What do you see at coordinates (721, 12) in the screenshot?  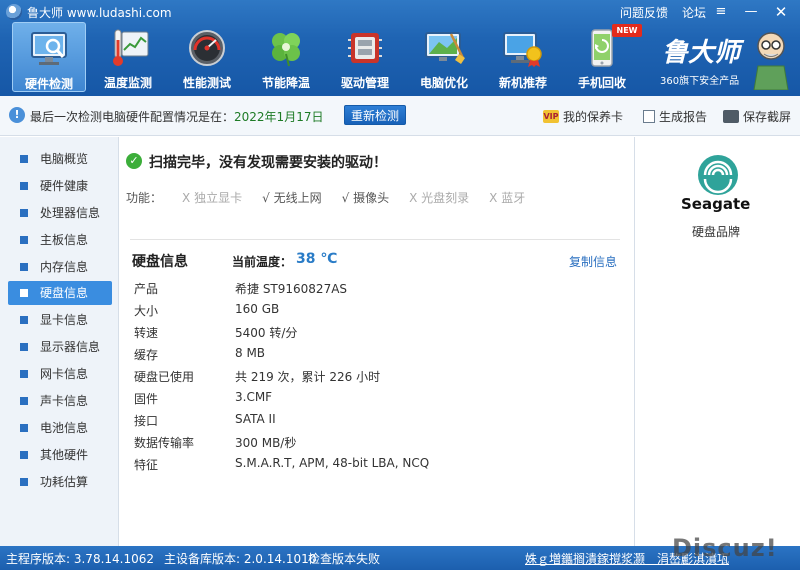 I see `menu-icon: ≡` at bounding box center [721, 12].